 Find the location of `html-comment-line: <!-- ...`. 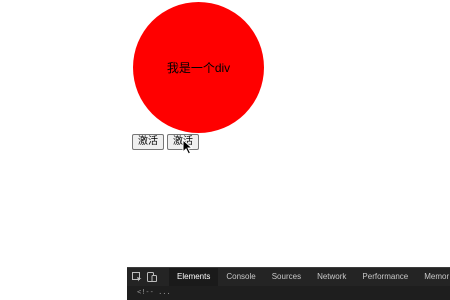

html-comment-line: <!-- ... is located at coordinates (154, 292).